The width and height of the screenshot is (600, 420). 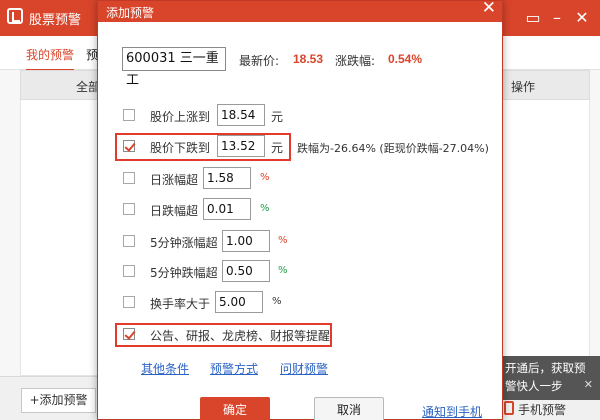 I want to click on daily-fall-label: 日跌幅超, so click(x=174, y=211).